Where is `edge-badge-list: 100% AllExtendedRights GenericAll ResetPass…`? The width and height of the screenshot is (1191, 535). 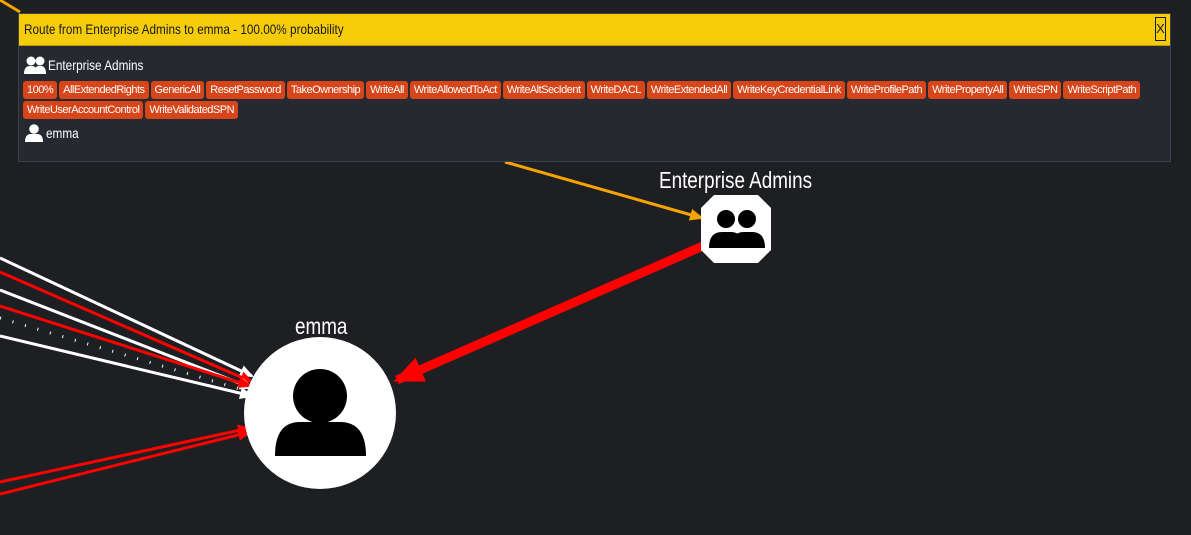
edge-badge-list: 100% AllExtendedRights GenericAll ResetPass… is located at coordinates (583, 100).